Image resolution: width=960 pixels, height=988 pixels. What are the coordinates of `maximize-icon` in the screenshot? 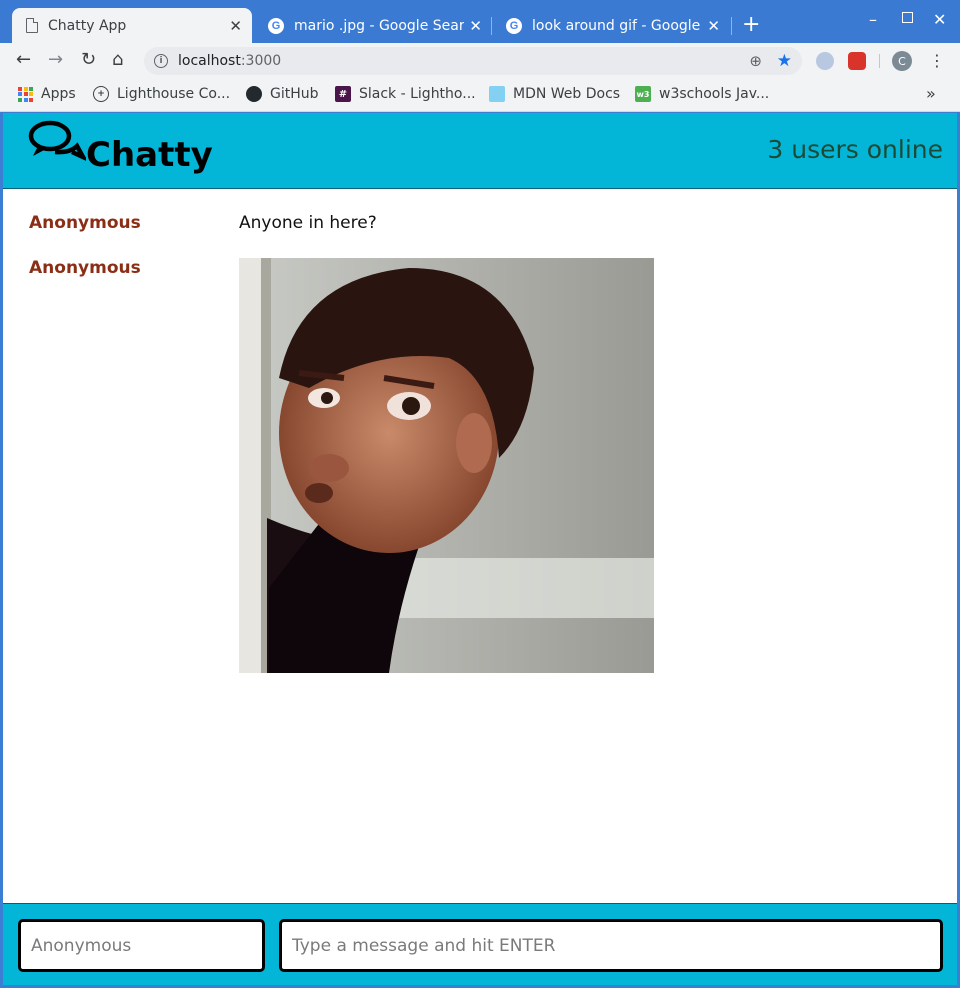 It's located at (907, 17).